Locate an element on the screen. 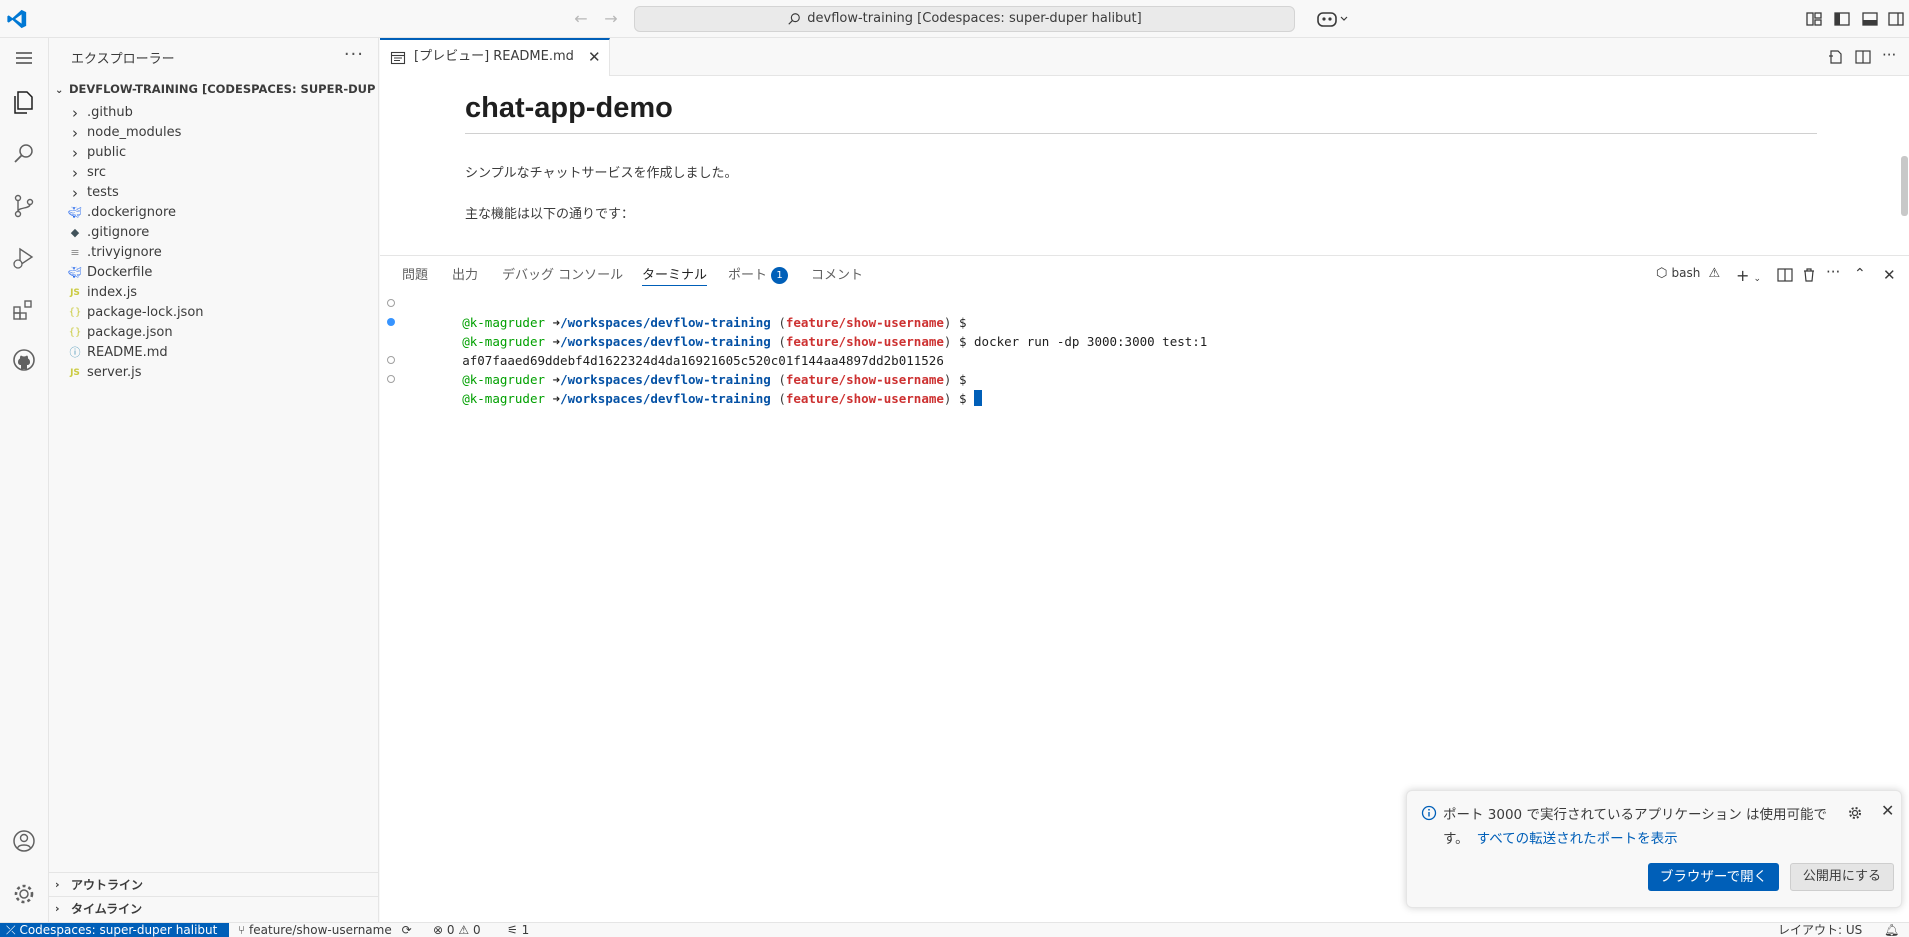  file-item: JS server.js is located at coordinates (214, 373).